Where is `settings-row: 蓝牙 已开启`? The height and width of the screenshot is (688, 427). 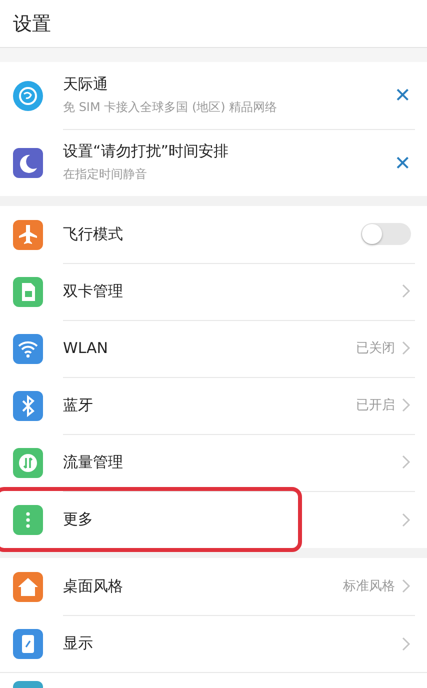
settings-row: 蓝牙 已开启 is located at coordinates (213, 405).